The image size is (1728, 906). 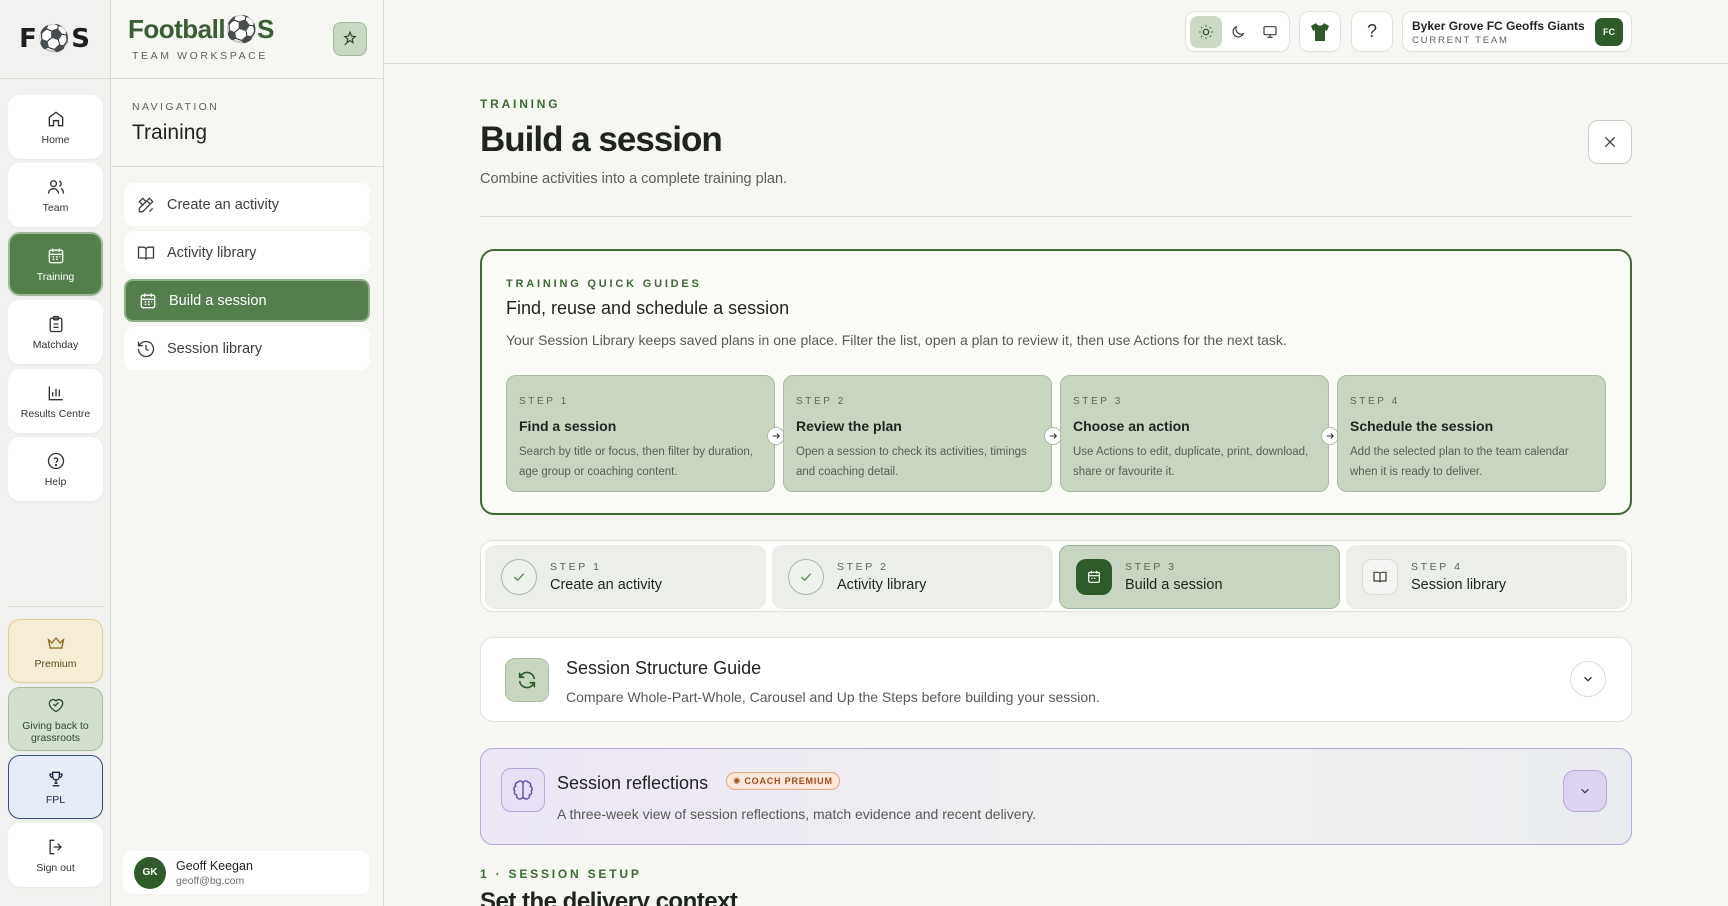 I want to click on expand-structure-button, so click(x=1588, y=679).